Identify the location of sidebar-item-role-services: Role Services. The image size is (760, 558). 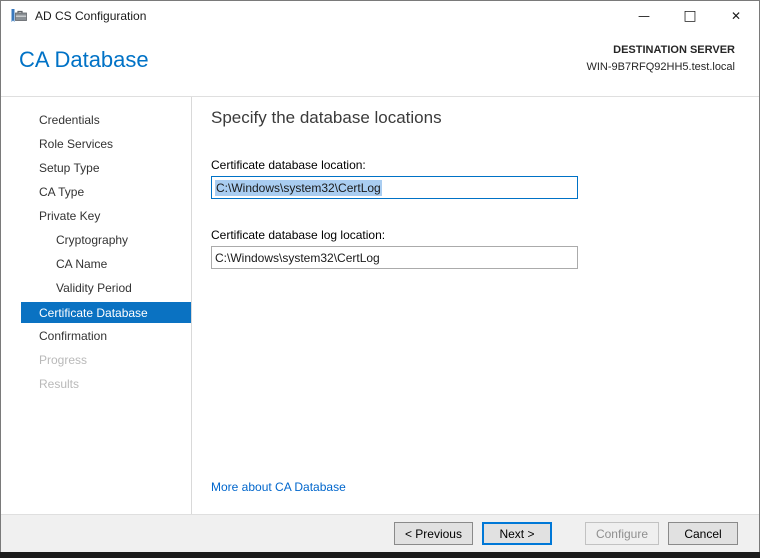
(96, 144).